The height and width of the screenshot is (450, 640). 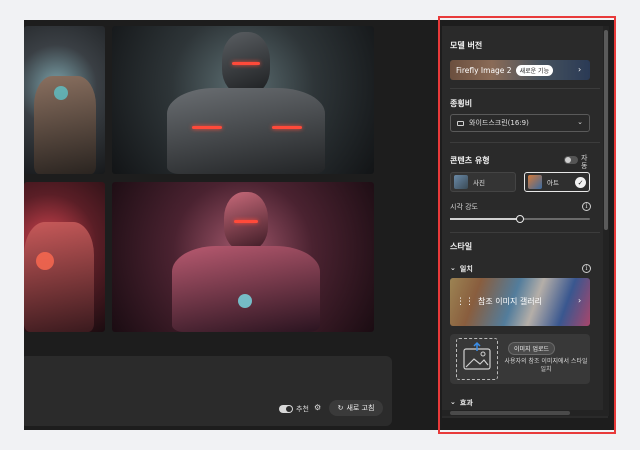 What do you see at coordinates (460, 123) in the screenshot?
I see `widescreen-icon` at bounding box center [460, 123].